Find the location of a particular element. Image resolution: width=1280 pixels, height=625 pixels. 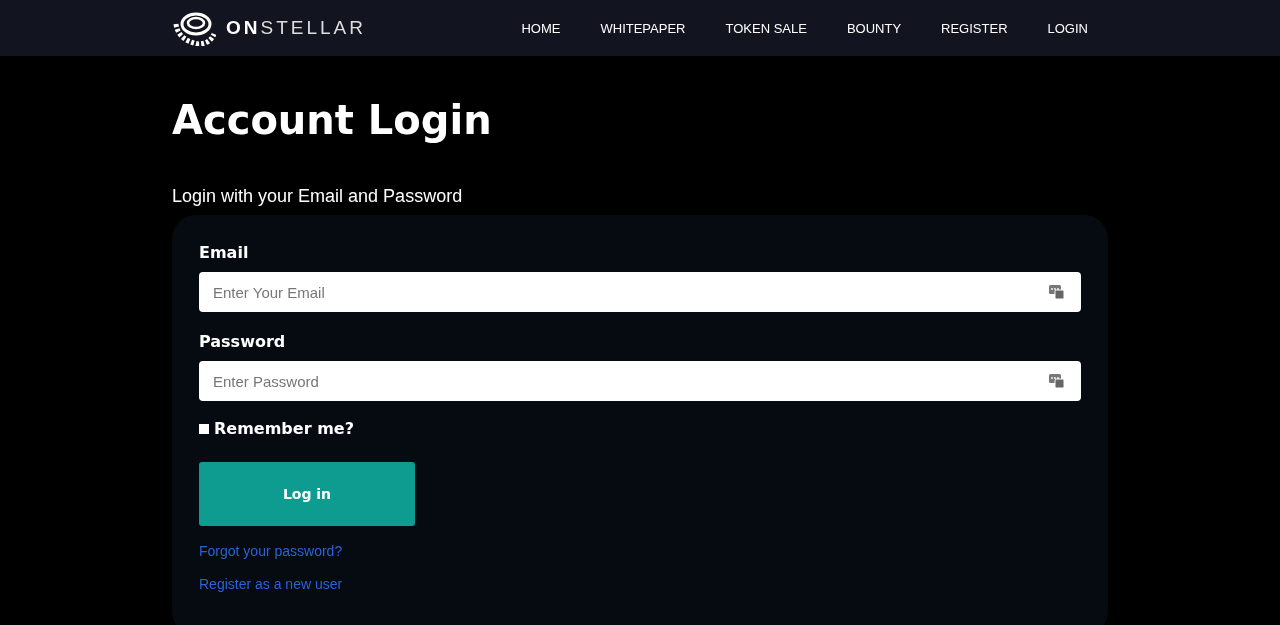

input-field: Enter Password is located at coordinates (640, 381).